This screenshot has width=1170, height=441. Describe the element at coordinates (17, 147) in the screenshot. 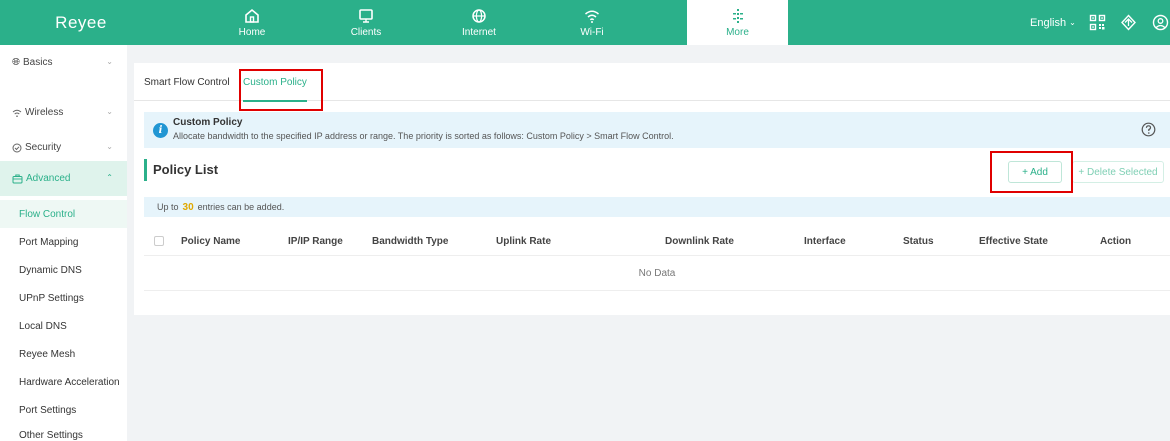

I see `shield-icon` at that location.